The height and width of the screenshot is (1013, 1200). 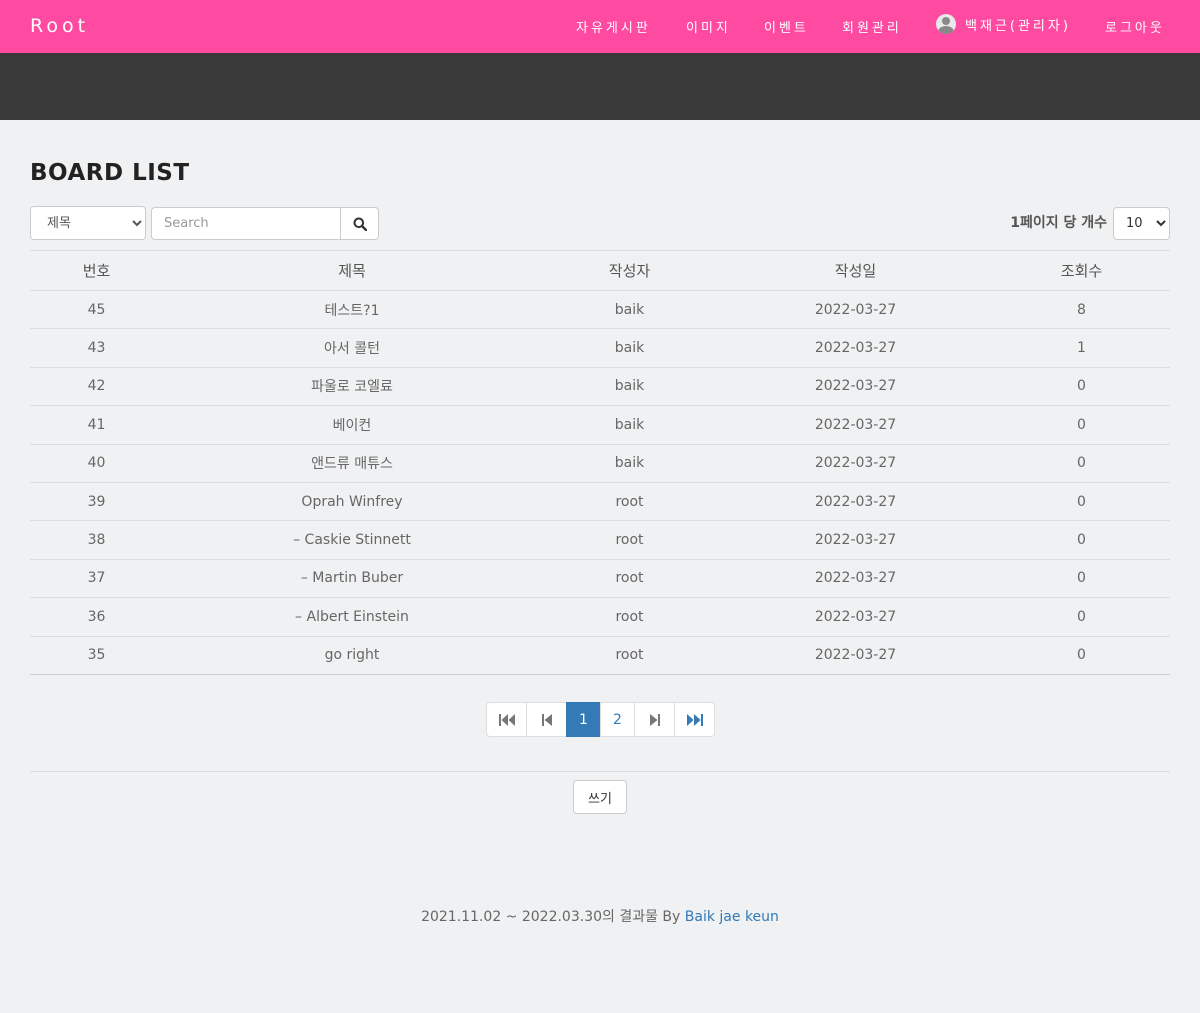 What do you see at coordinates (352, 348) in the screenshot?
I see `cell-title: 아서 콜턴` at bounding box center [352, 348].